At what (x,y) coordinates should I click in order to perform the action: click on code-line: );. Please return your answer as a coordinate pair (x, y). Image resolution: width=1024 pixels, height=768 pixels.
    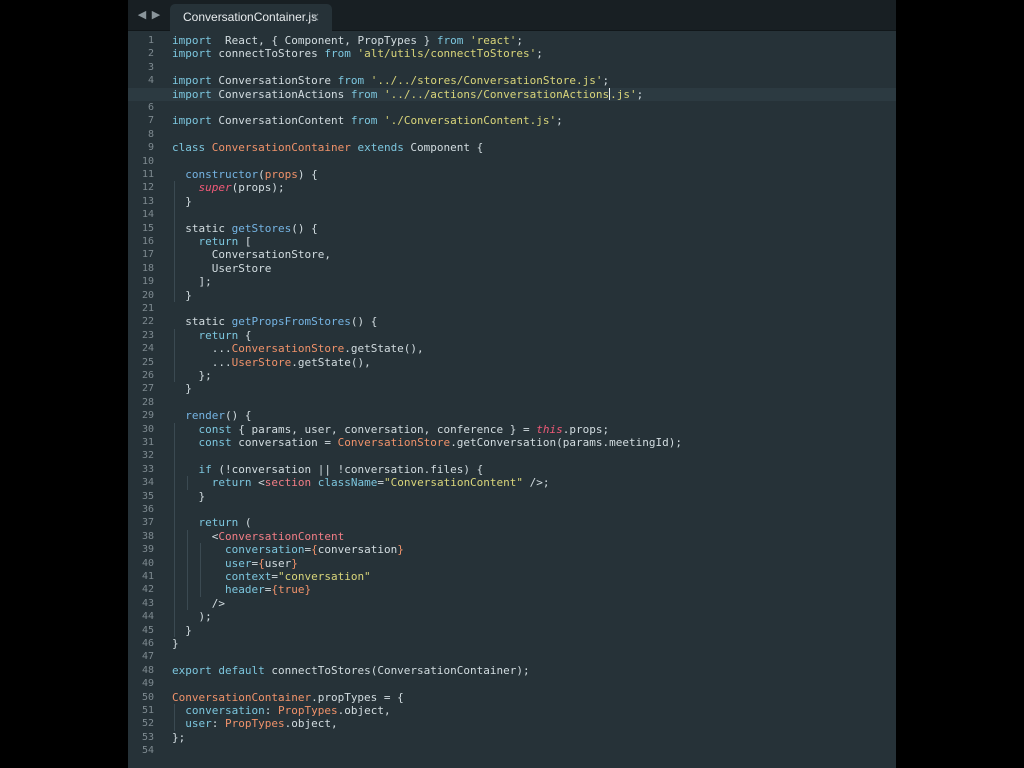
    Looking at the image, I should click on (191, 616).